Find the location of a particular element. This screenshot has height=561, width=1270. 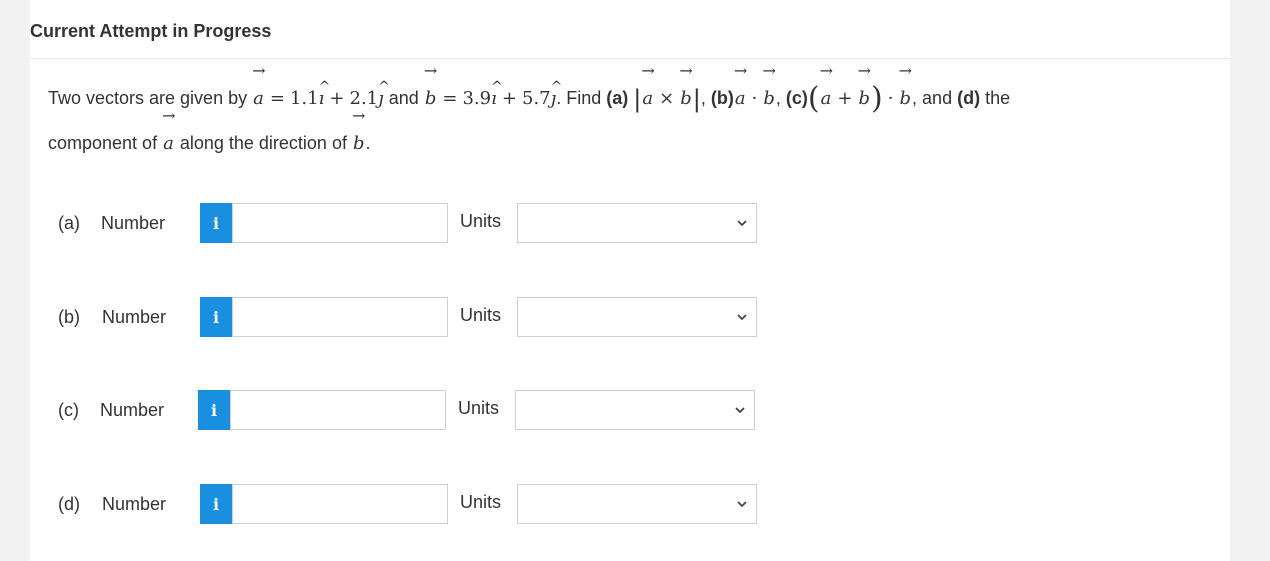

part-label: (d) is located at coordinates (69, 504).